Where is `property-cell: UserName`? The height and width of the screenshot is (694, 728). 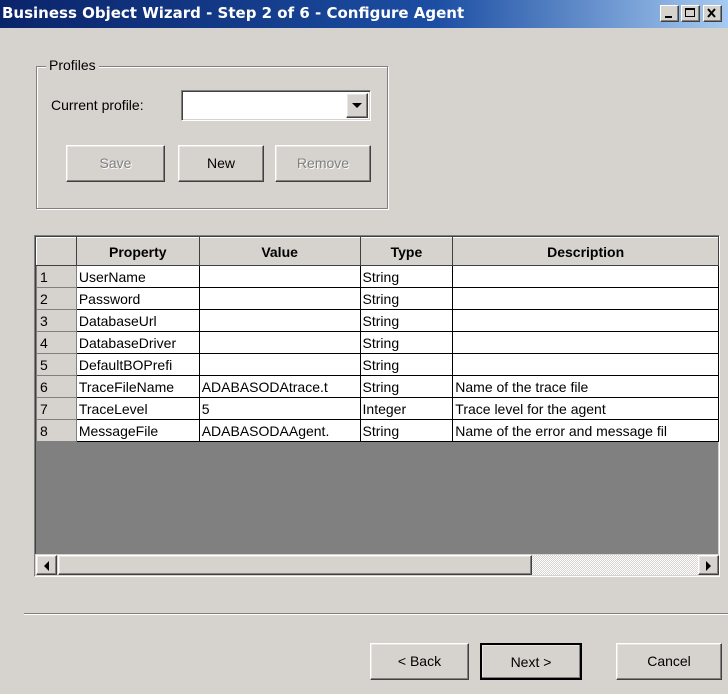 property-cell: UserName is located at coordinates (137, 276).